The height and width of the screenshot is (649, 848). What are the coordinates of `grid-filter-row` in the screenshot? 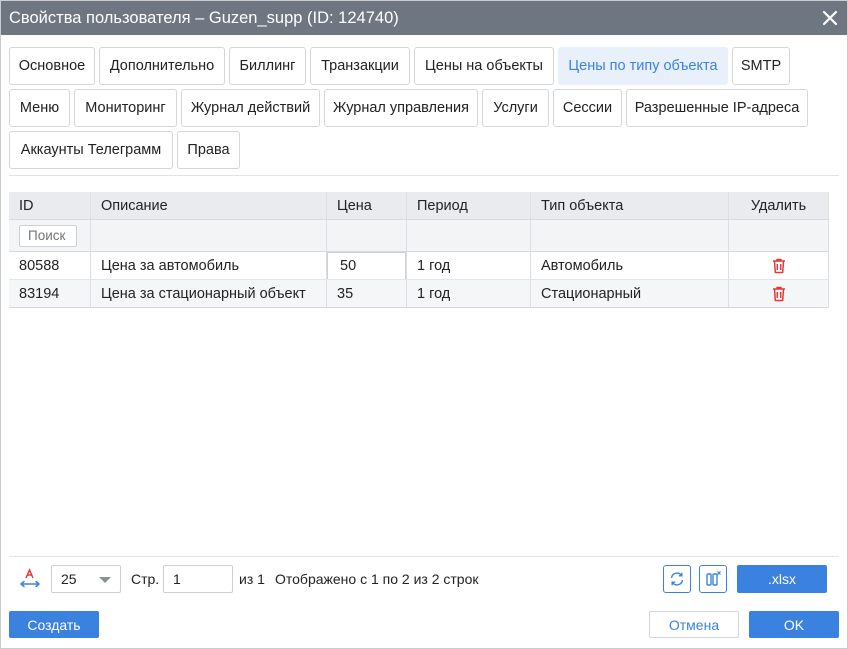 It's located at (419, 236).